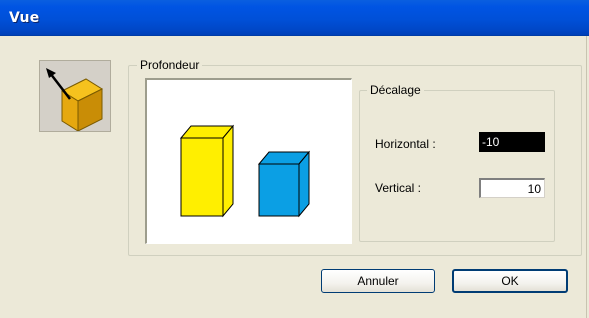 The width and height of the screenshot is (589, 318). I want to click on title-bar: Vue, so click(294, 18).